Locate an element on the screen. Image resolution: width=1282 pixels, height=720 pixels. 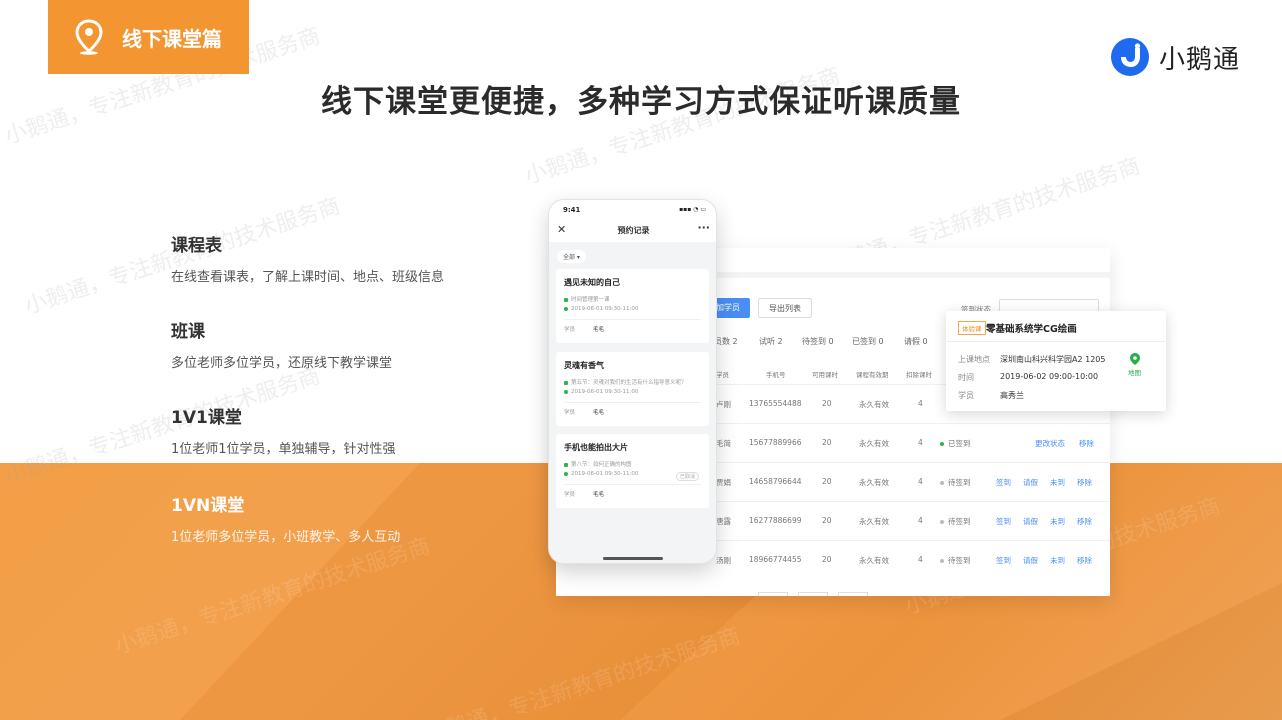
student-phone: 15677889966 is located at coordinates (775, 442).